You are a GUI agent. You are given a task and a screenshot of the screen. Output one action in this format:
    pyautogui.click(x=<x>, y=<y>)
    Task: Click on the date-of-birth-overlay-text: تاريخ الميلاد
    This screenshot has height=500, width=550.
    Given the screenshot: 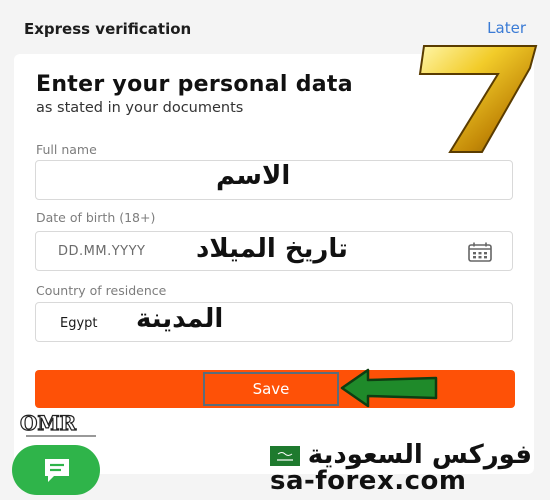 What is the action you would take?
    pyautogui.click(x=272, y=249)
    